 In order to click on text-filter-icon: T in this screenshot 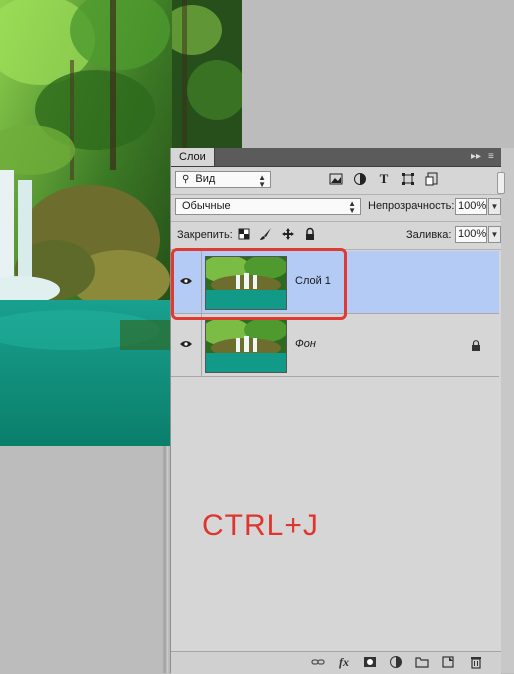, I will do `click(384, 179)`.